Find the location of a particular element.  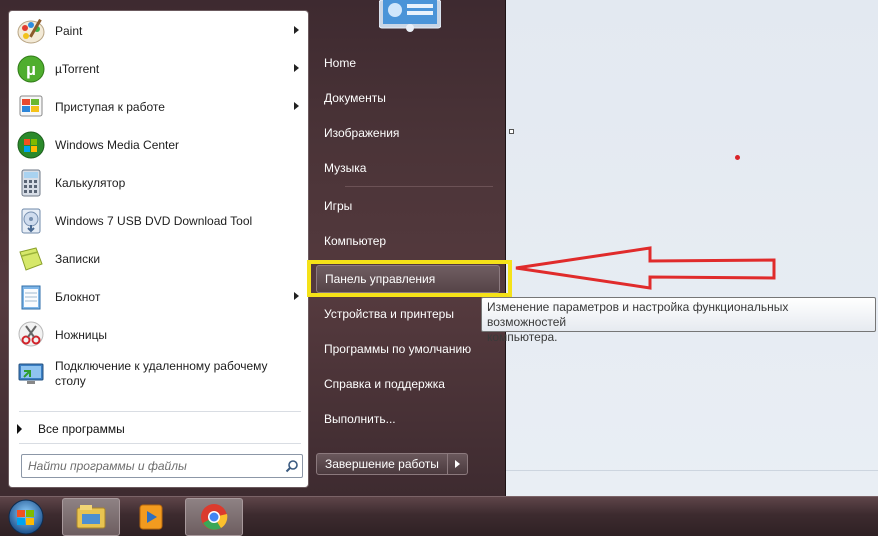

search-box is located at coordinates (162, 466).